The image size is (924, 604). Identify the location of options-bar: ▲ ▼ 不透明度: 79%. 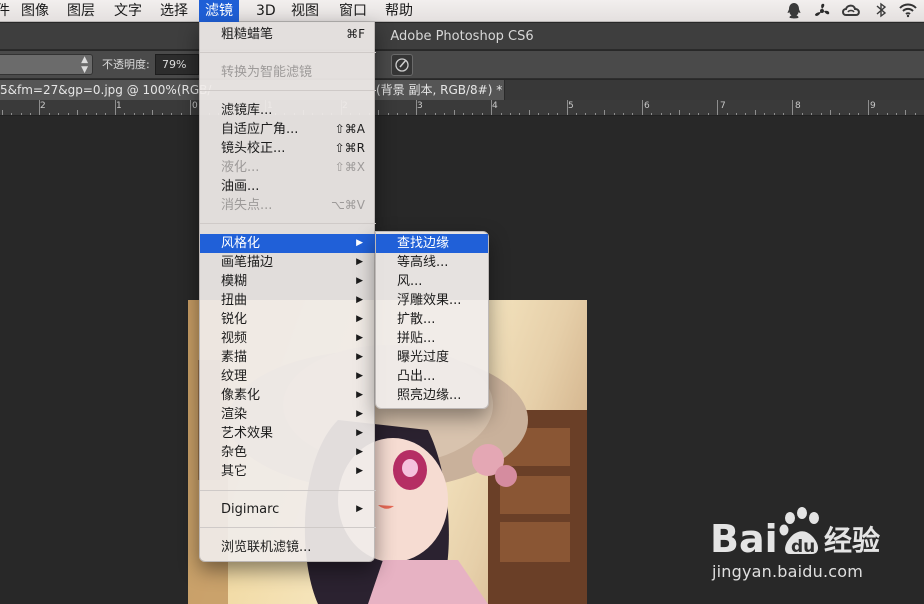
(462, 65).